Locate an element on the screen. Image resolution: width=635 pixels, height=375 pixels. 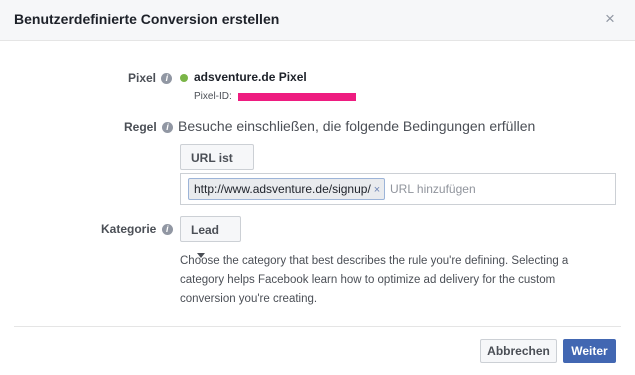
category-value: Lead is located at coordinates (205, 230).